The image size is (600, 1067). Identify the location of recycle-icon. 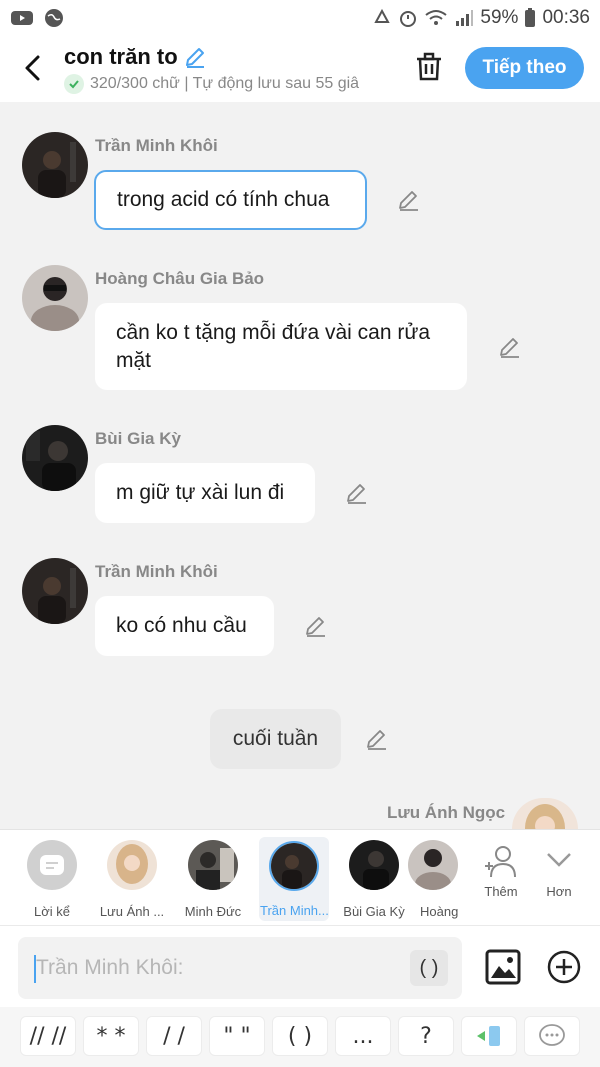
(382, 15).